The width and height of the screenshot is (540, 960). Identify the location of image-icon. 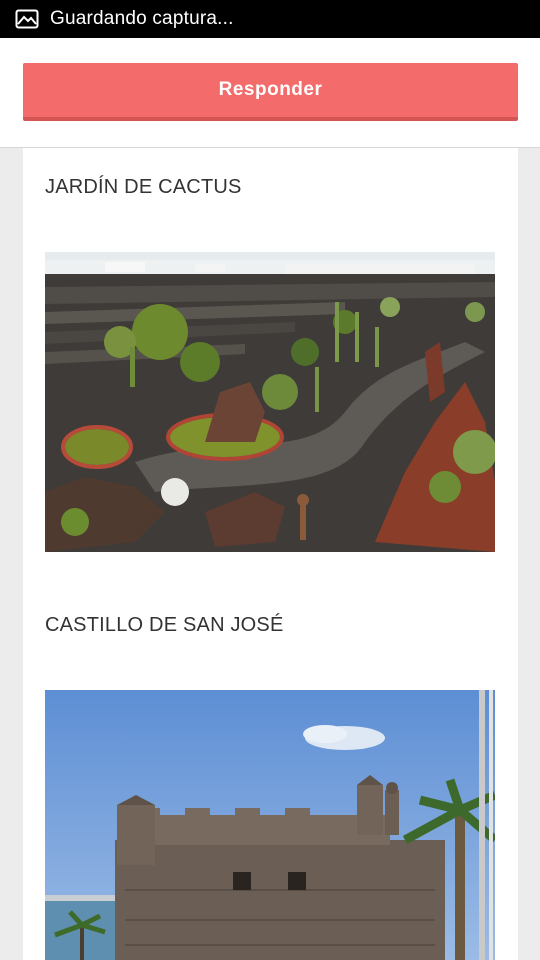
(27, 19).